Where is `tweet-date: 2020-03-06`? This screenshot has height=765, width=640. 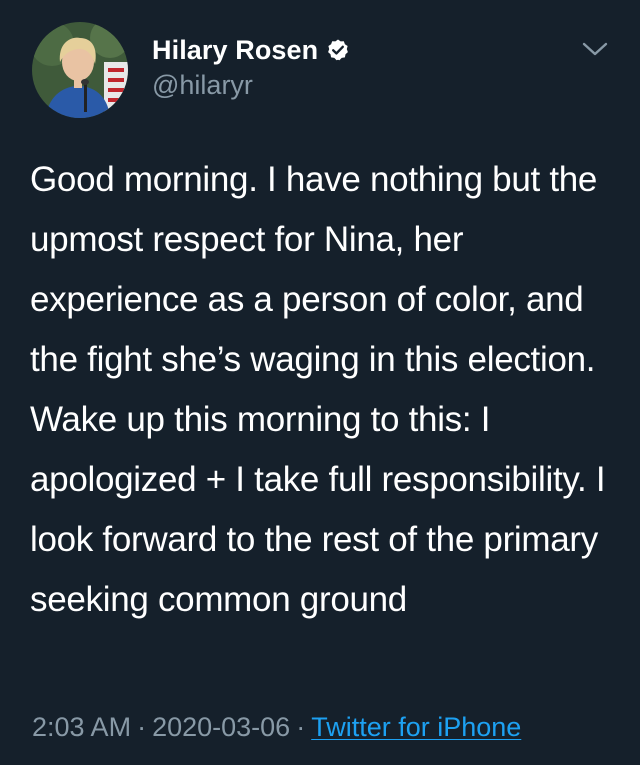
tweet-date: 2020-03-06 is located at coordinates (221, 727).